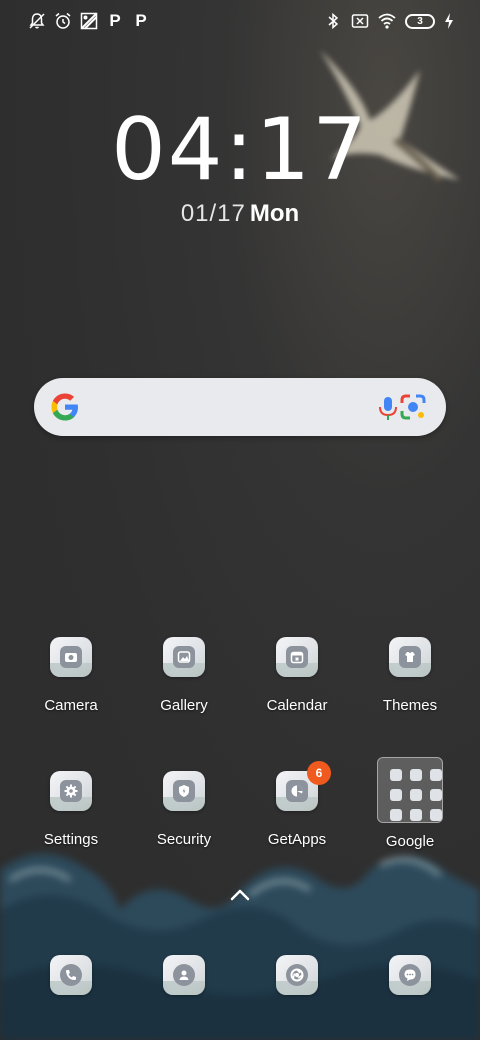 The image size is (480, 1040). What do you see at coordinates (410, 657) in the screenshot?
I see `themes-icon` at bounding box center [410, 657].